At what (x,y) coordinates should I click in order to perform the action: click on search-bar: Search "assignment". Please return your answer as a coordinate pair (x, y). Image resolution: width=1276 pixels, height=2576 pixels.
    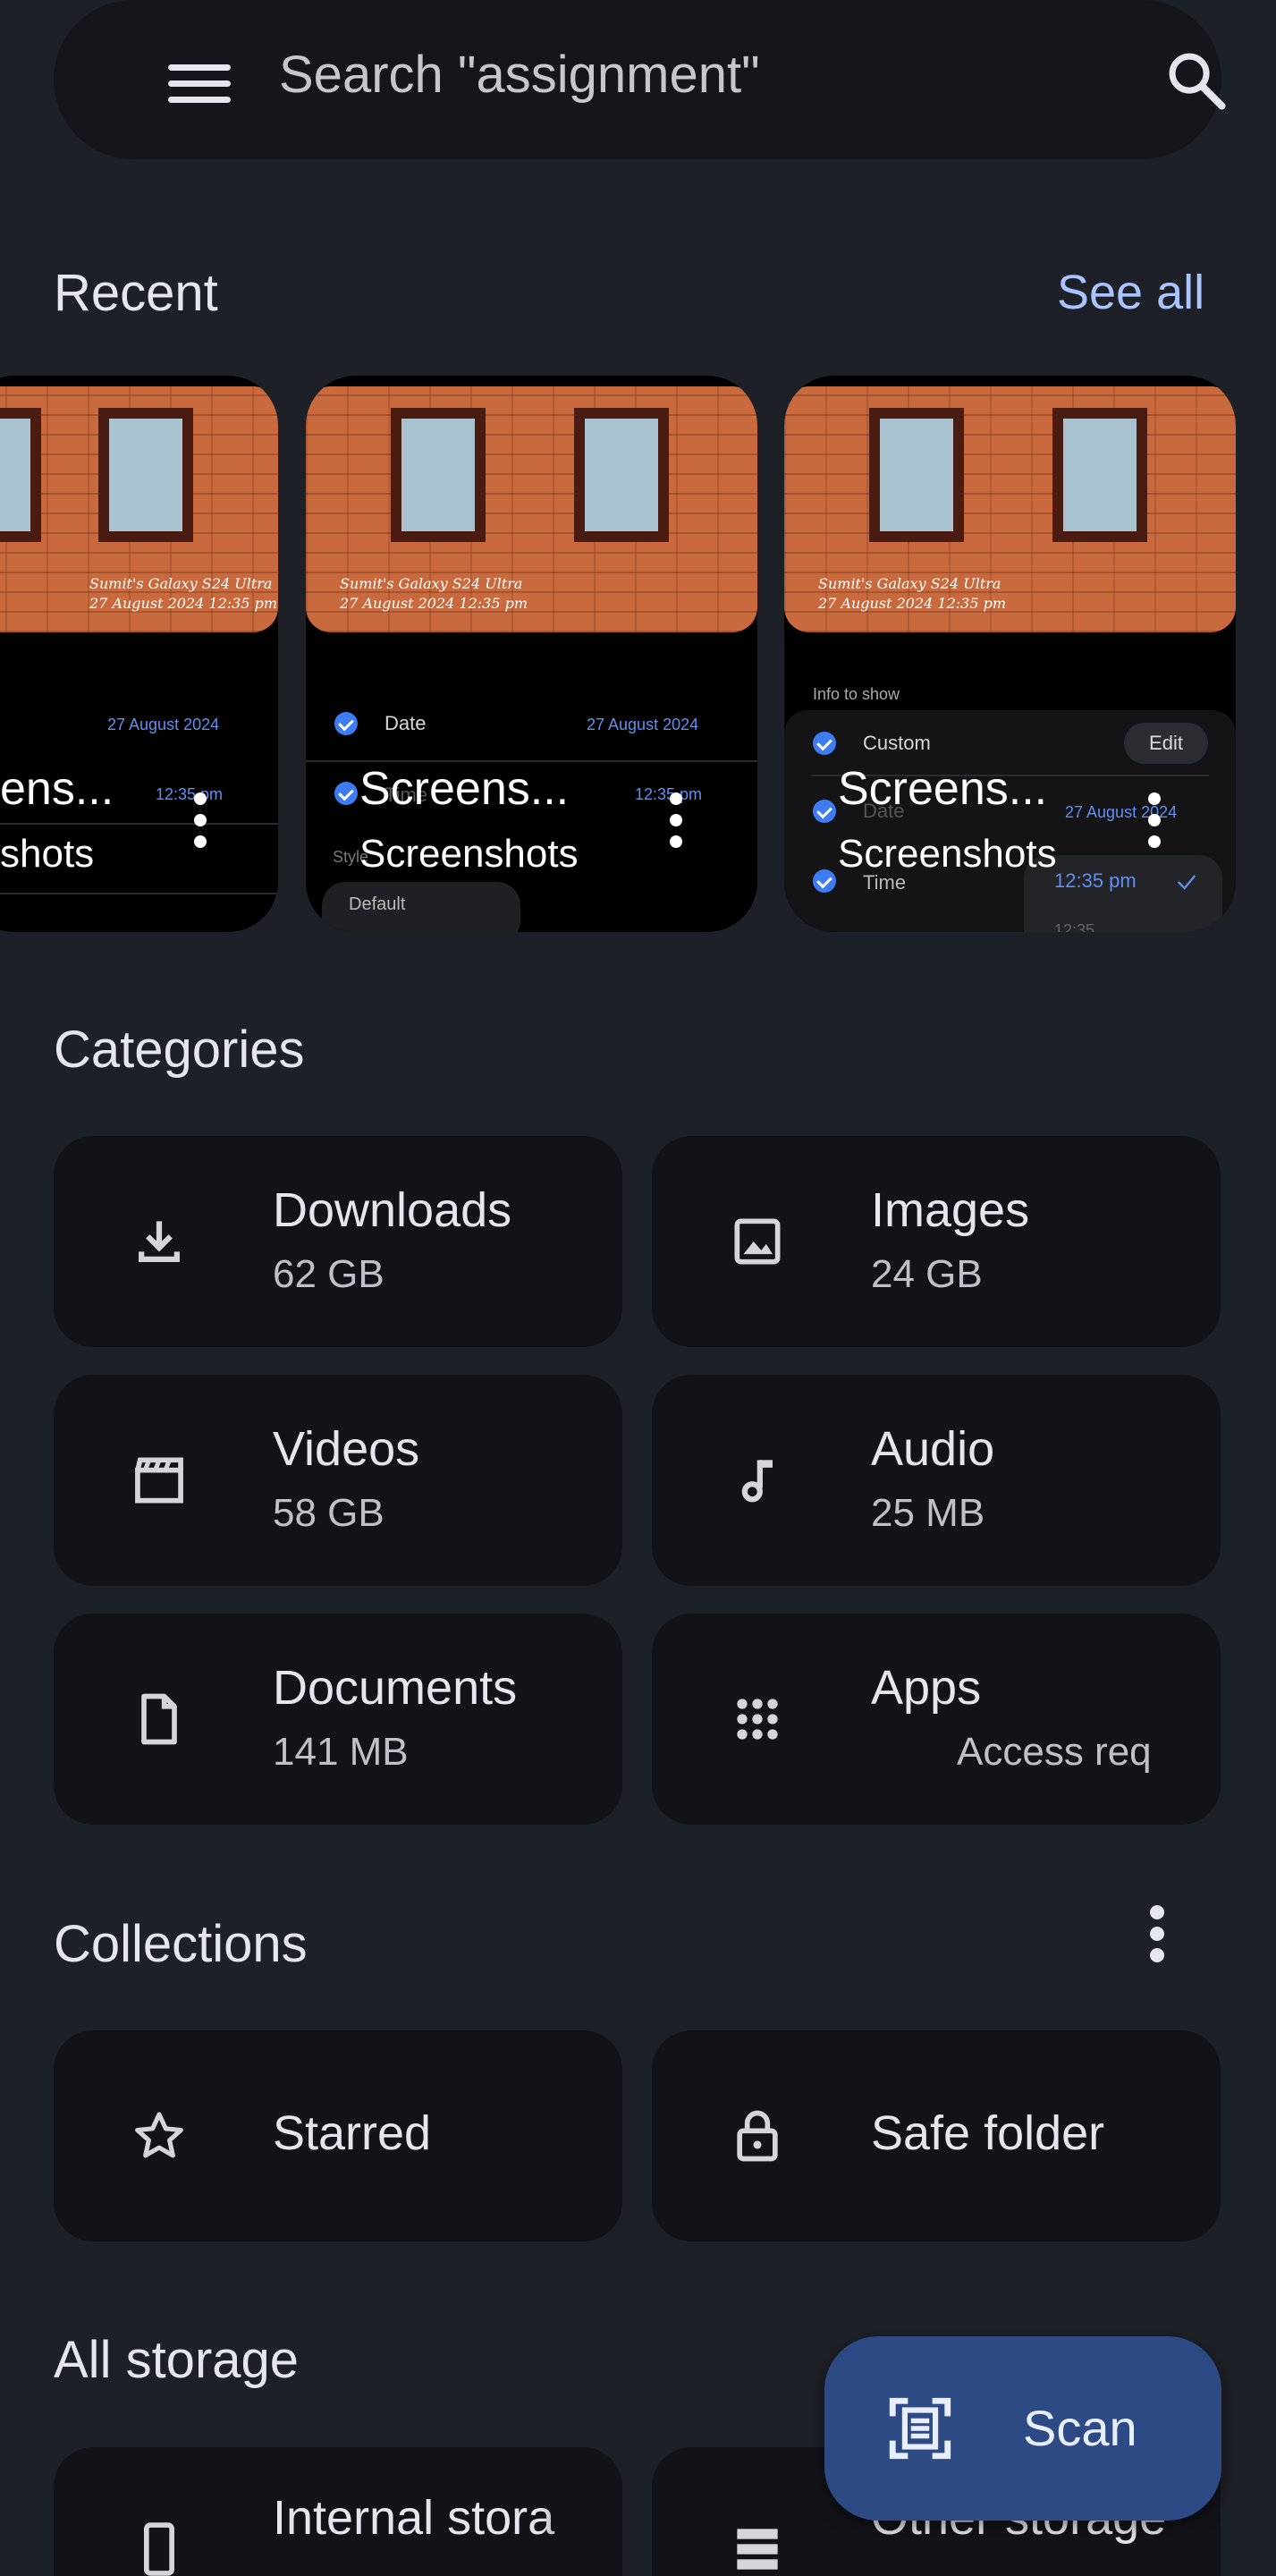
    Looking at the image, I should click on (640, 79).